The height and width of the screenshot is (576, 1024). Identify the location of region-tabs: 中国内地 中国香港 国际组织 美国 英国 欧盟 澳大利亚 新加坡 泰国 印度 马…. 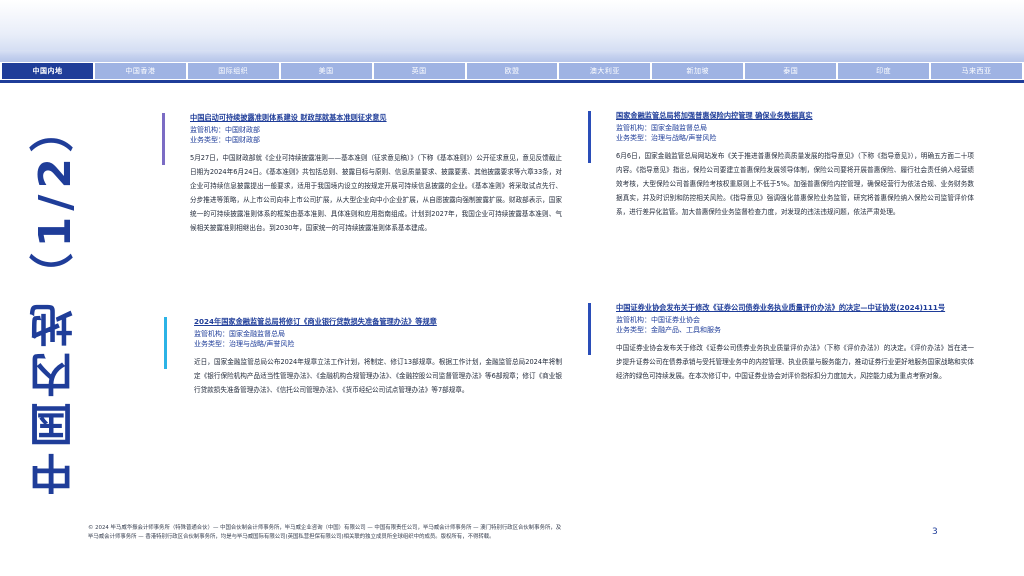
(512, 71).